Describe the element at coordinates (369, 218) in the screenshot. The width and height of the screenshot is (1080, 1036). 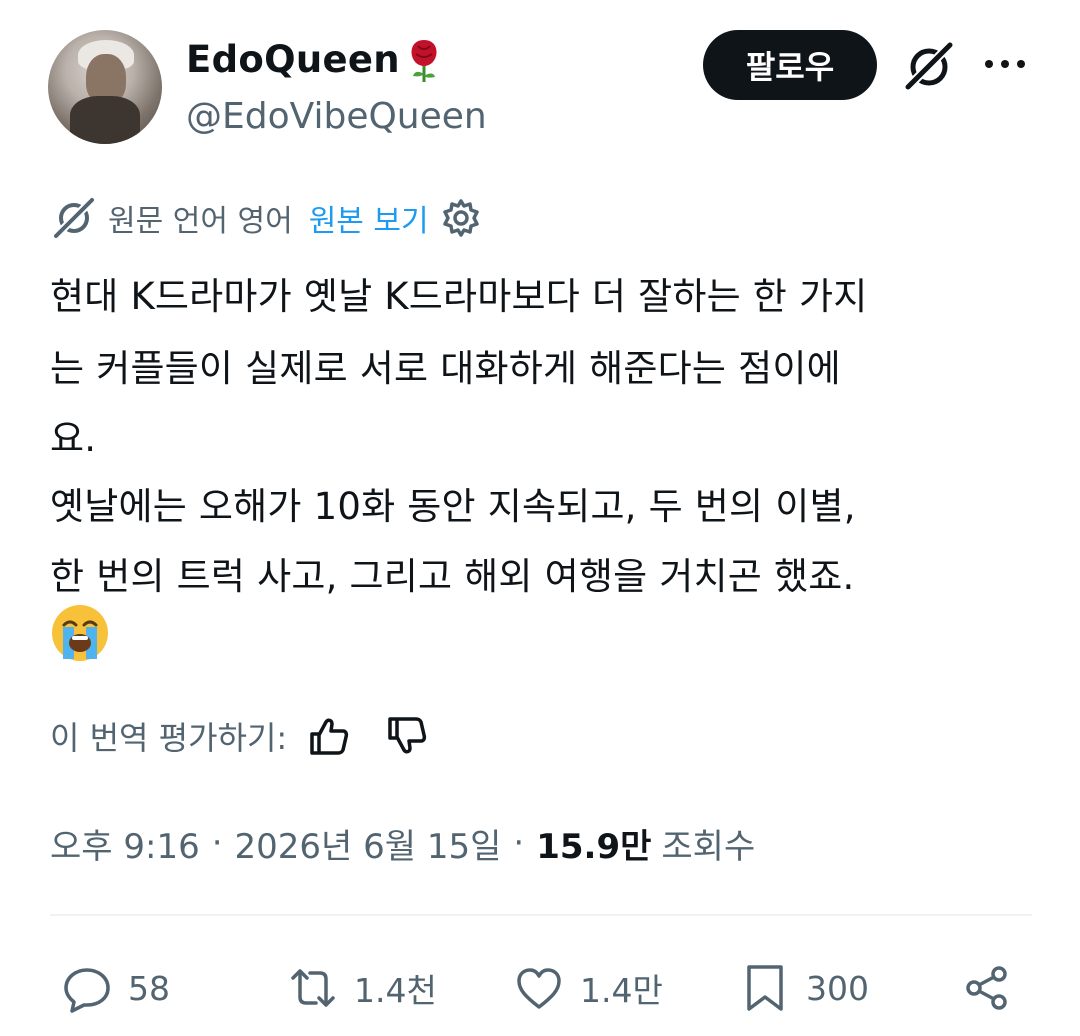
I see `show-original-link: 원본 보기` at that location.